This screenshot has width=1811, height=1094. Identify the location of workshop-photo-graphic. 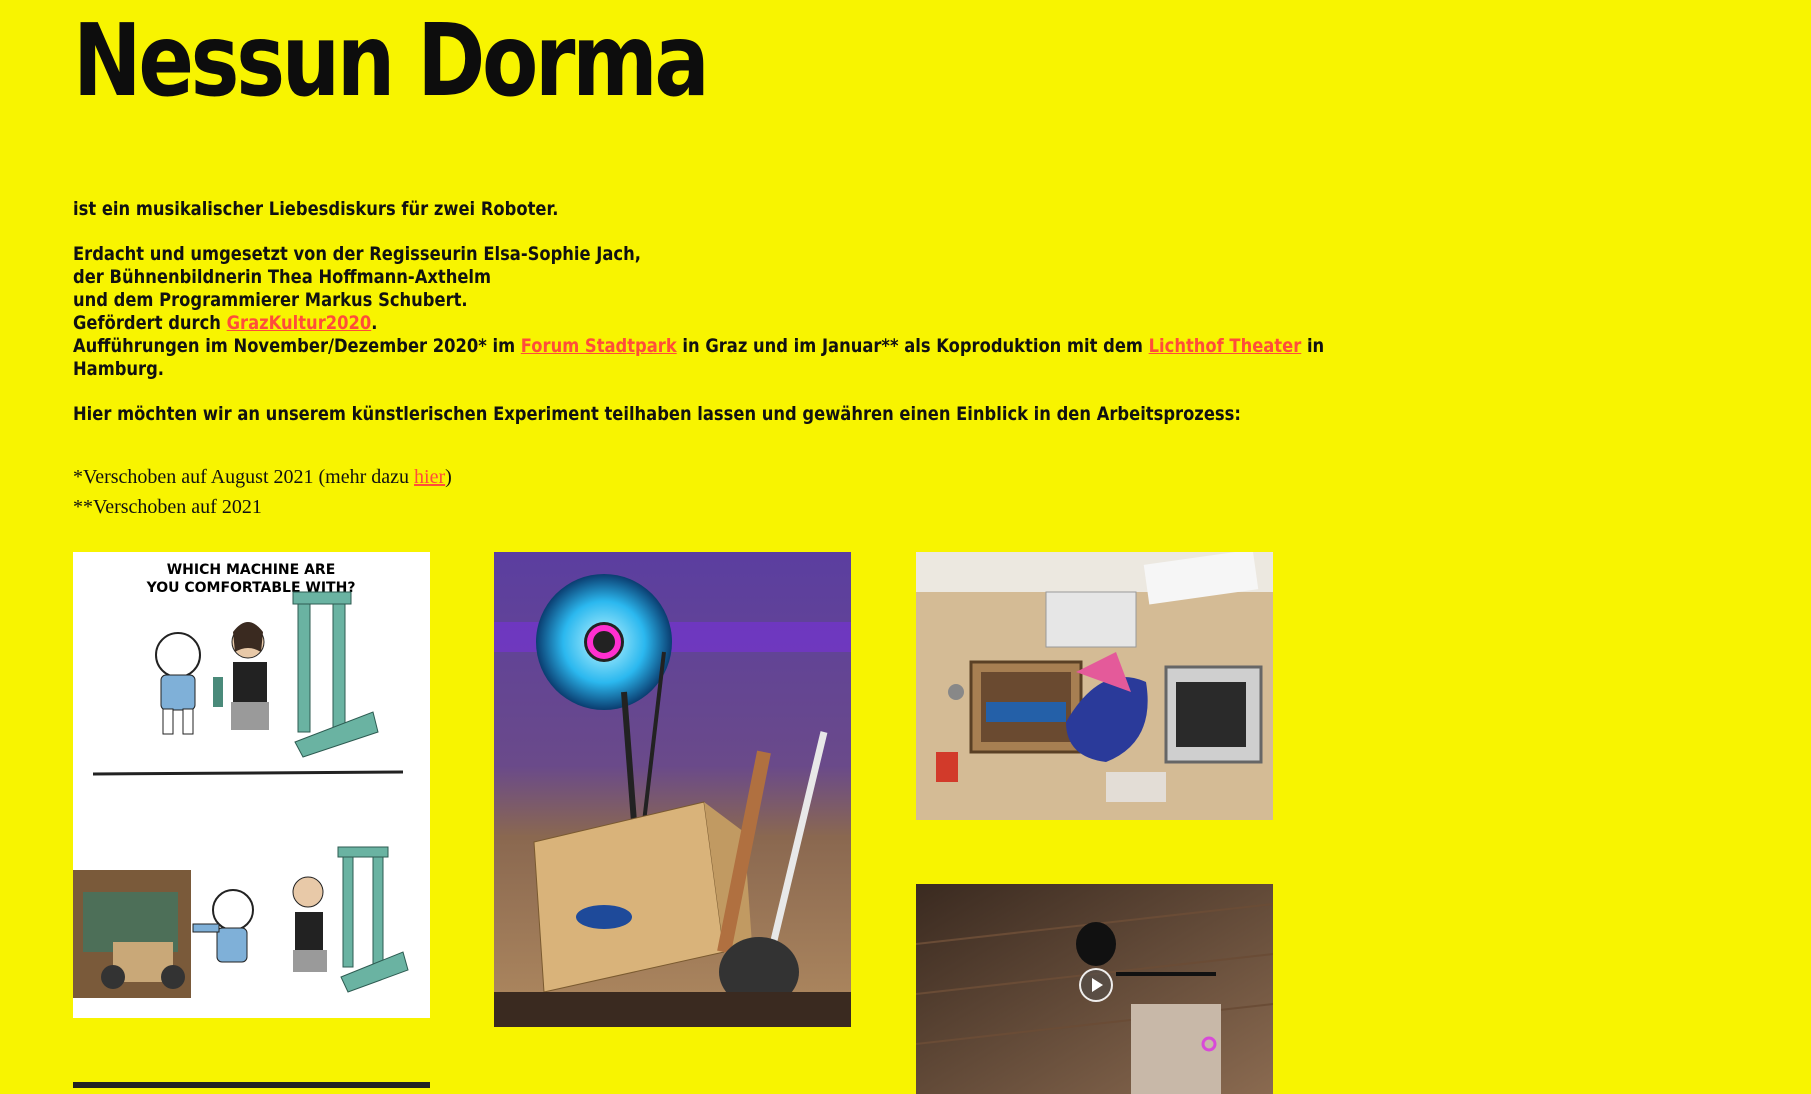
(1094, 686).